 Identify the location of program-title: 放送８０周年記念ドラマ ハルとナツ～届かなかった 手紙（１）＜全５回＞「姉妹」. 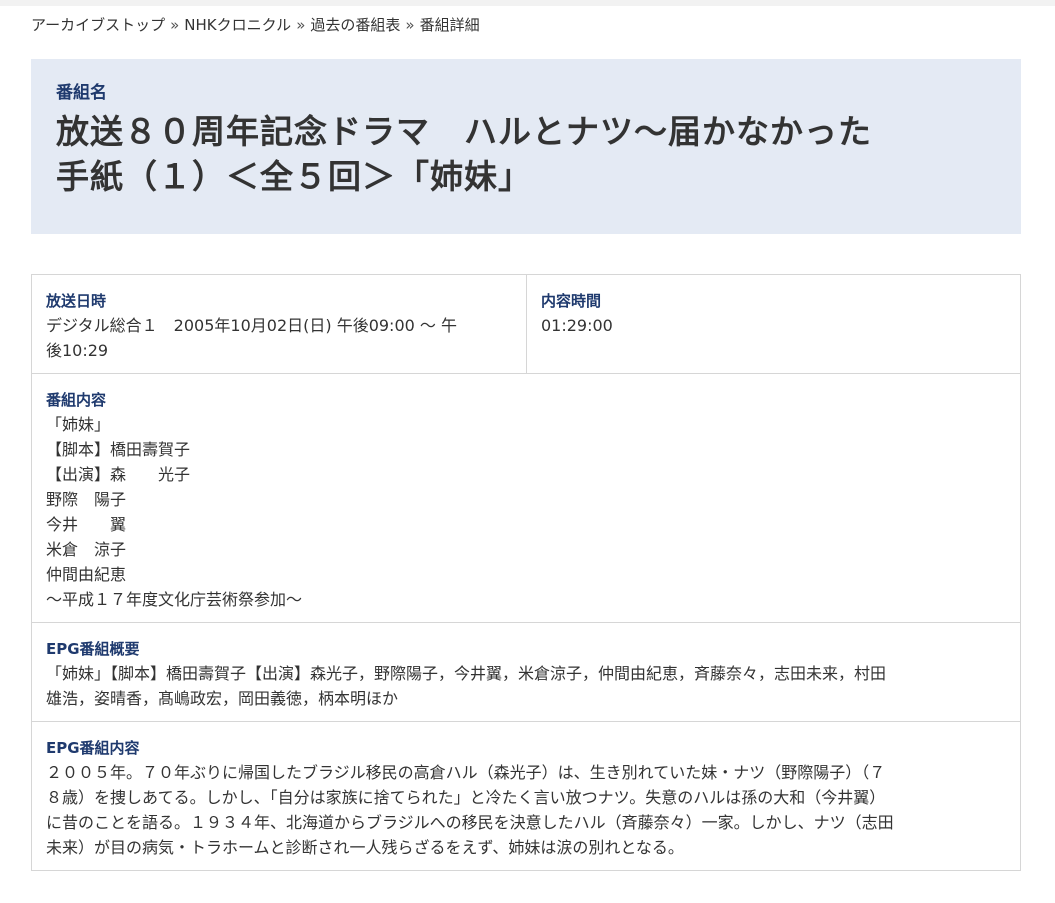
(526, 154).